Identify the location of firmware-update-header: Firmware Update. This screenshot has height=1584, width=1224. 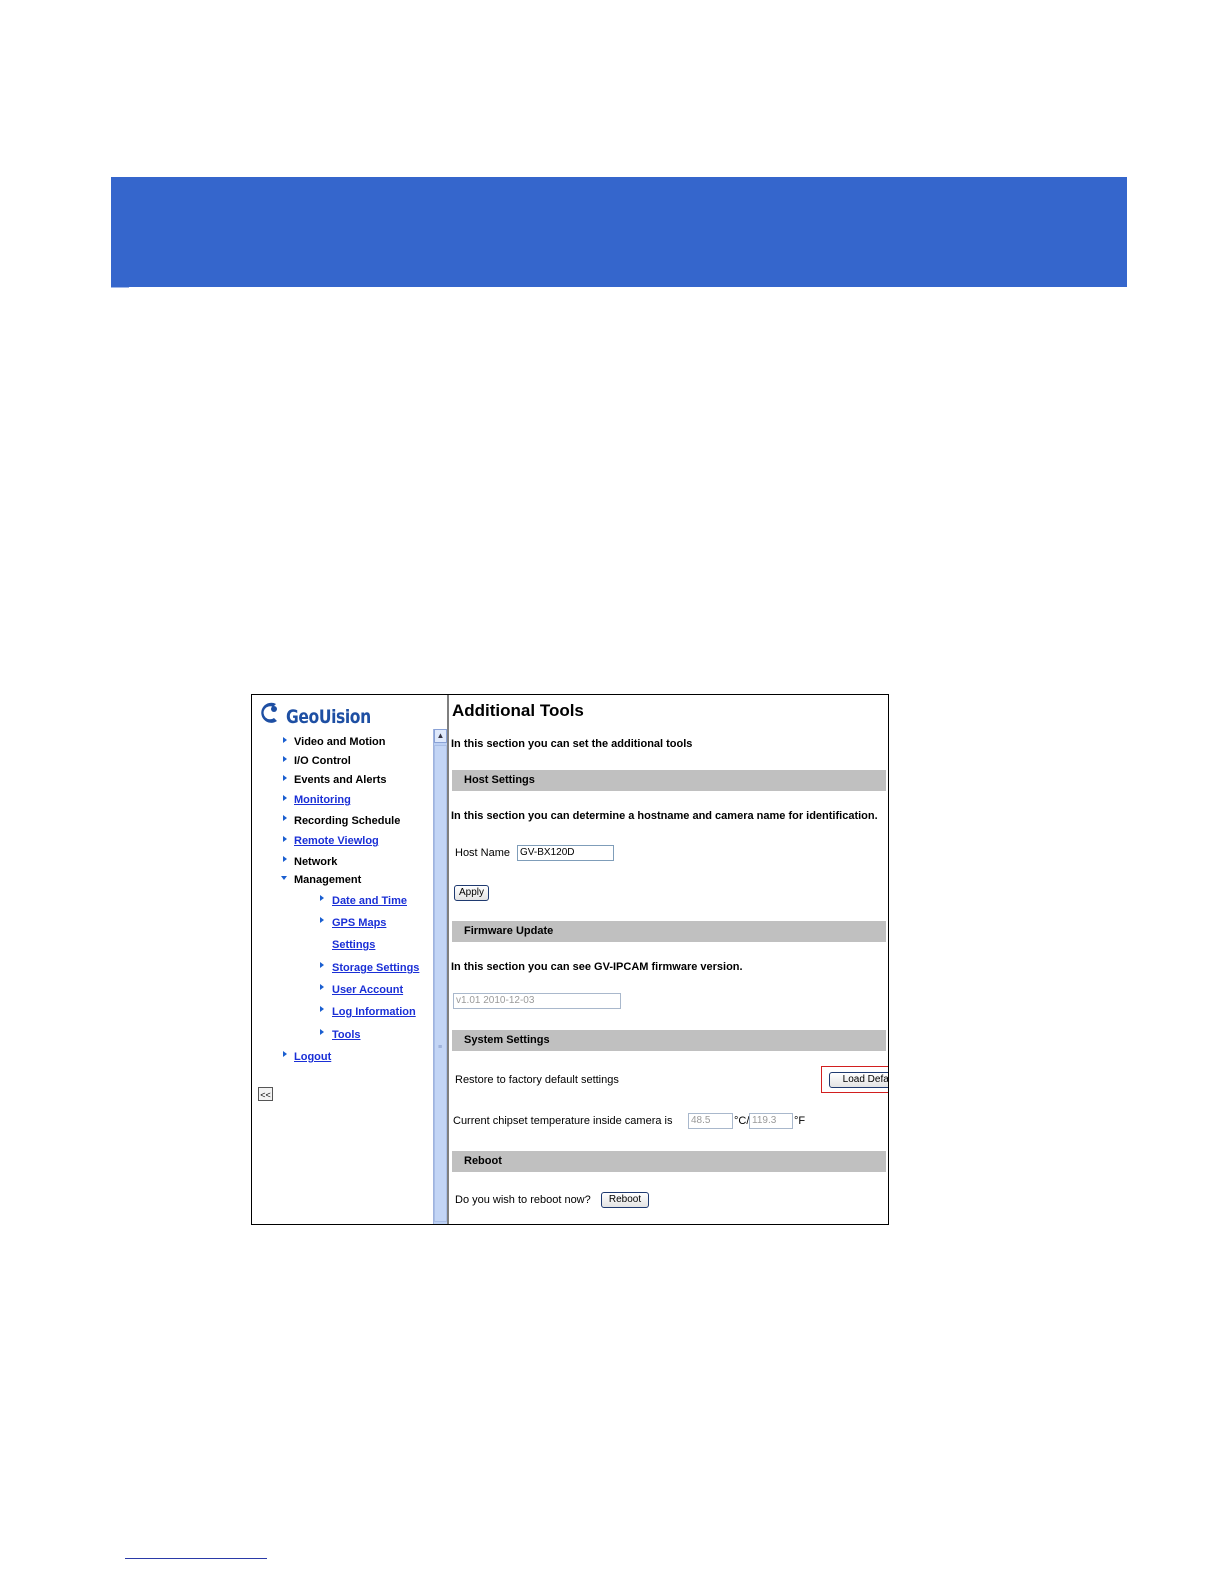
(669, 931).